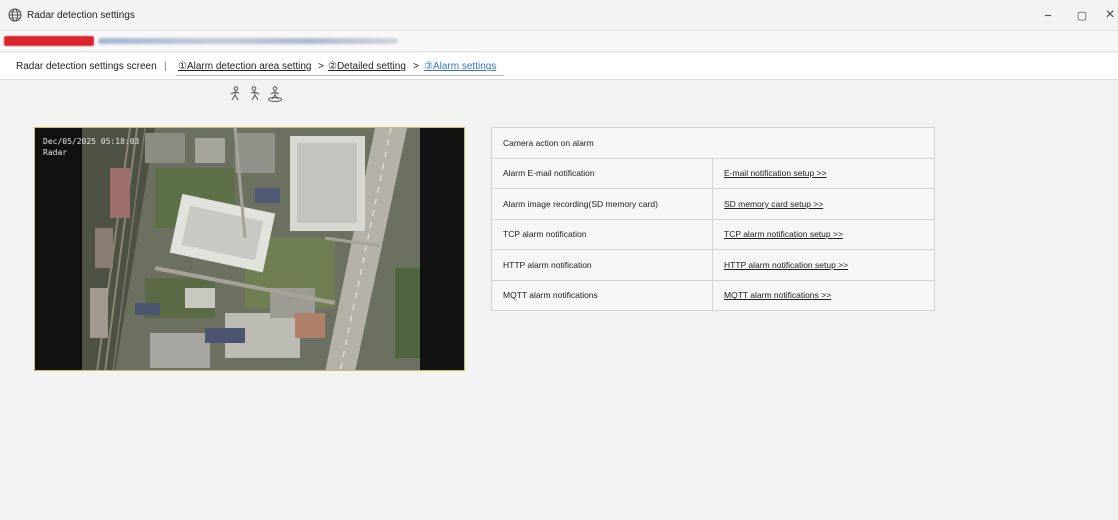  What do you see at coordinates (275, 94) in the screenshot?
I see `walker-target-icon` at bounding box center [275, 94].